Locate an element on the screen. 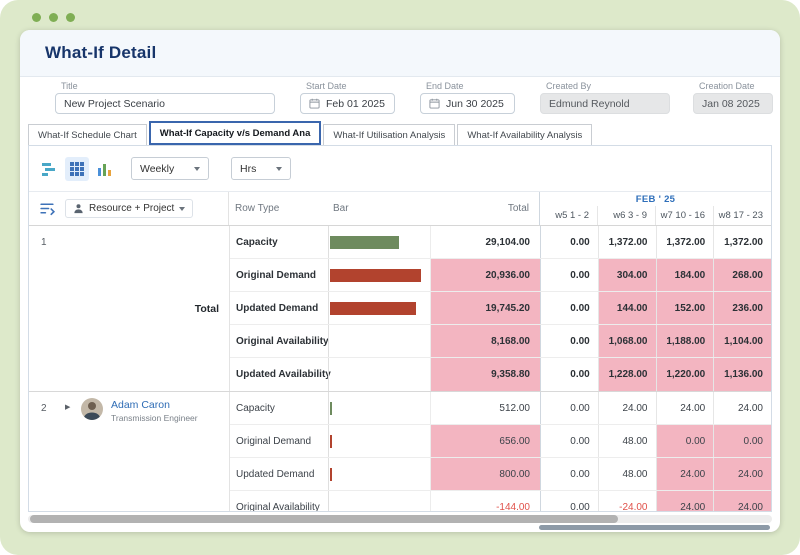 The height and width of the screenshot is (555, 800). week-cell: 1,188.00 is located at coordinates (684, 341).